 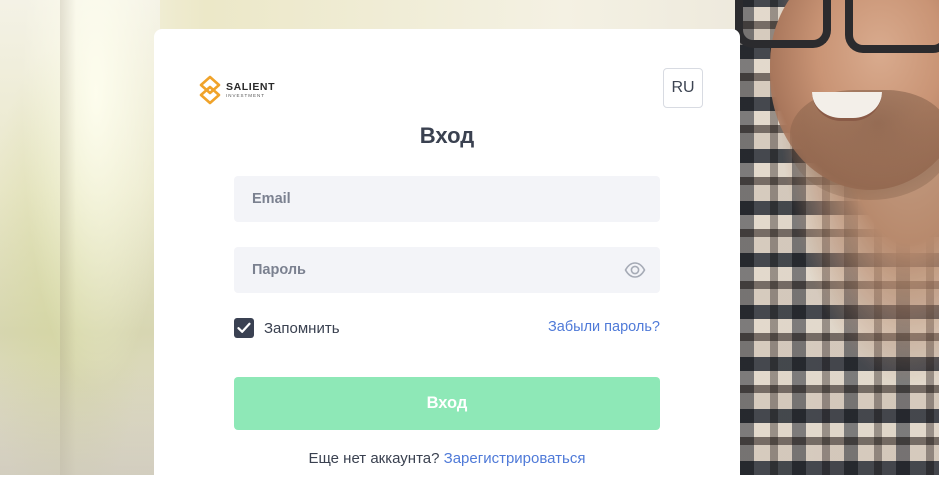 I want to click on brand-name: SALIENT, so click(x=251, y=87).